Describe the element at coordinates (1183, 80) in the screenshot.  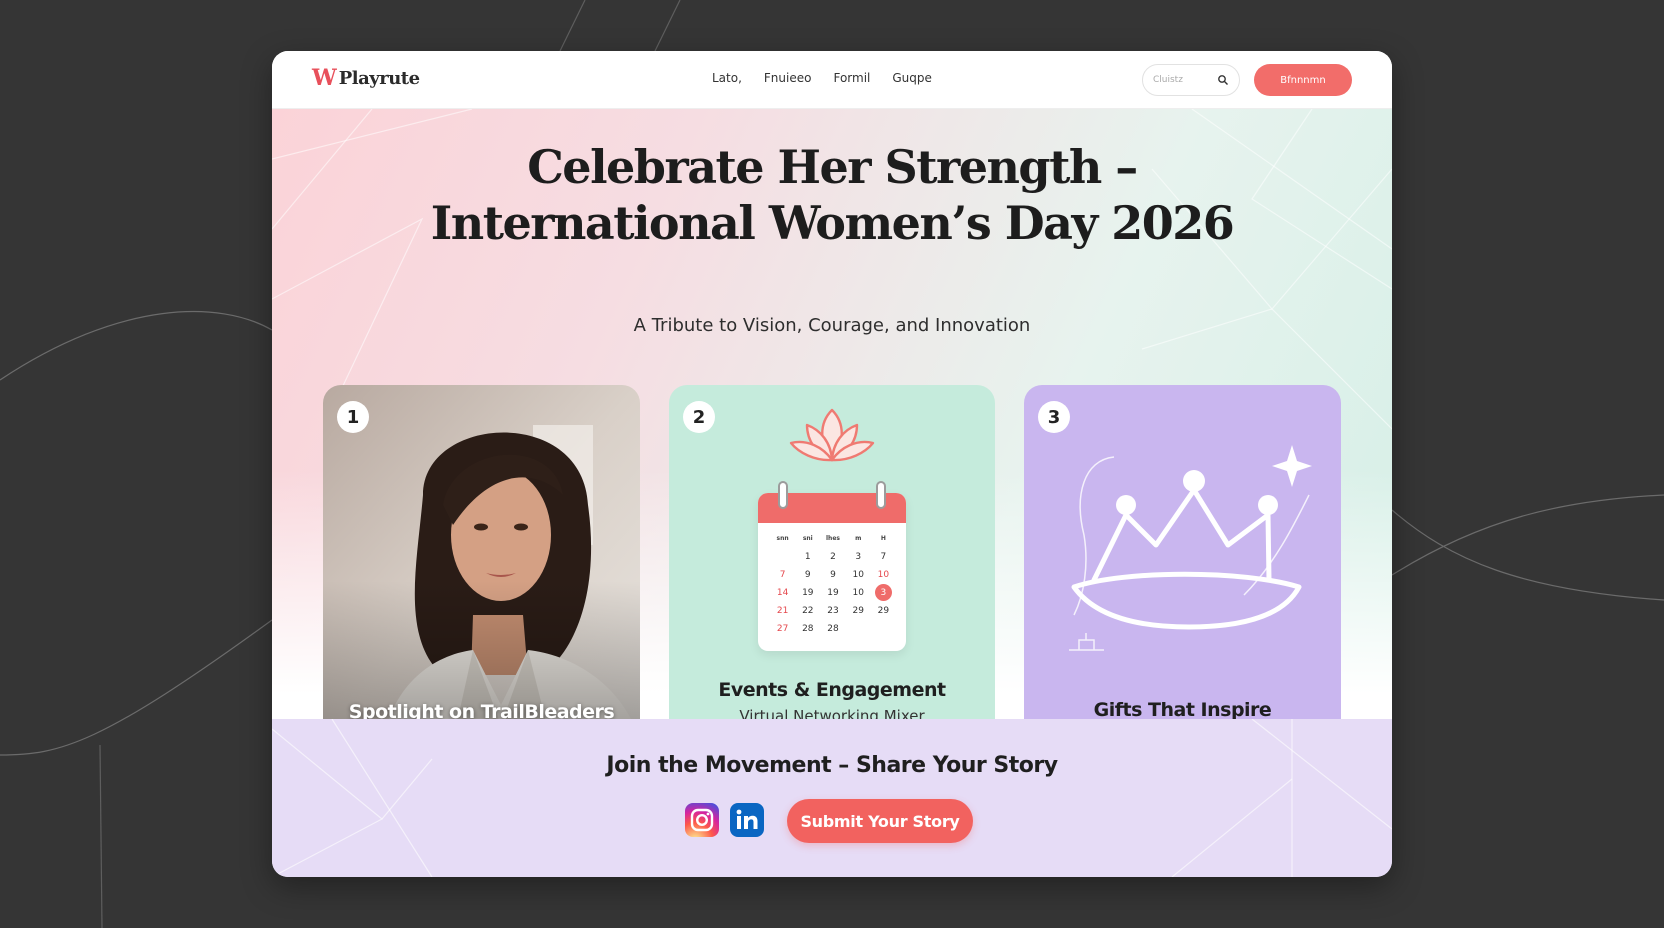
I see `search-input` at that location.